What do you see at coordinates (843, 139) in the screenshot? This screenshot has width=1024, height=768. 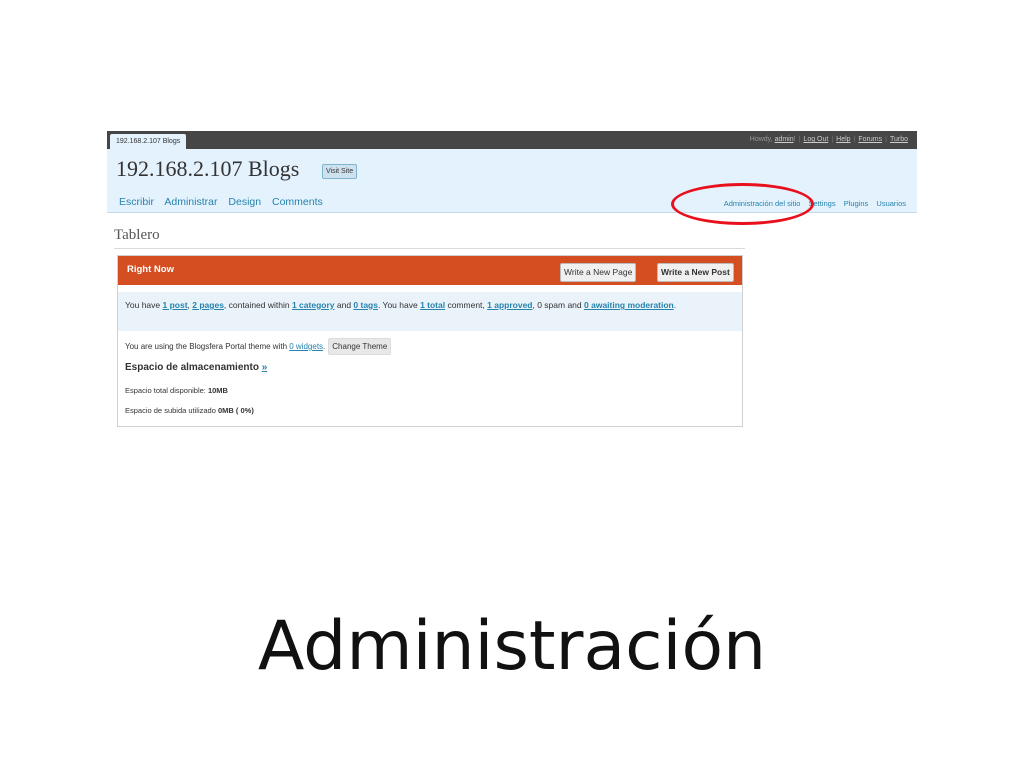 I see `help-link: Help` at bounding box center [843, 139].